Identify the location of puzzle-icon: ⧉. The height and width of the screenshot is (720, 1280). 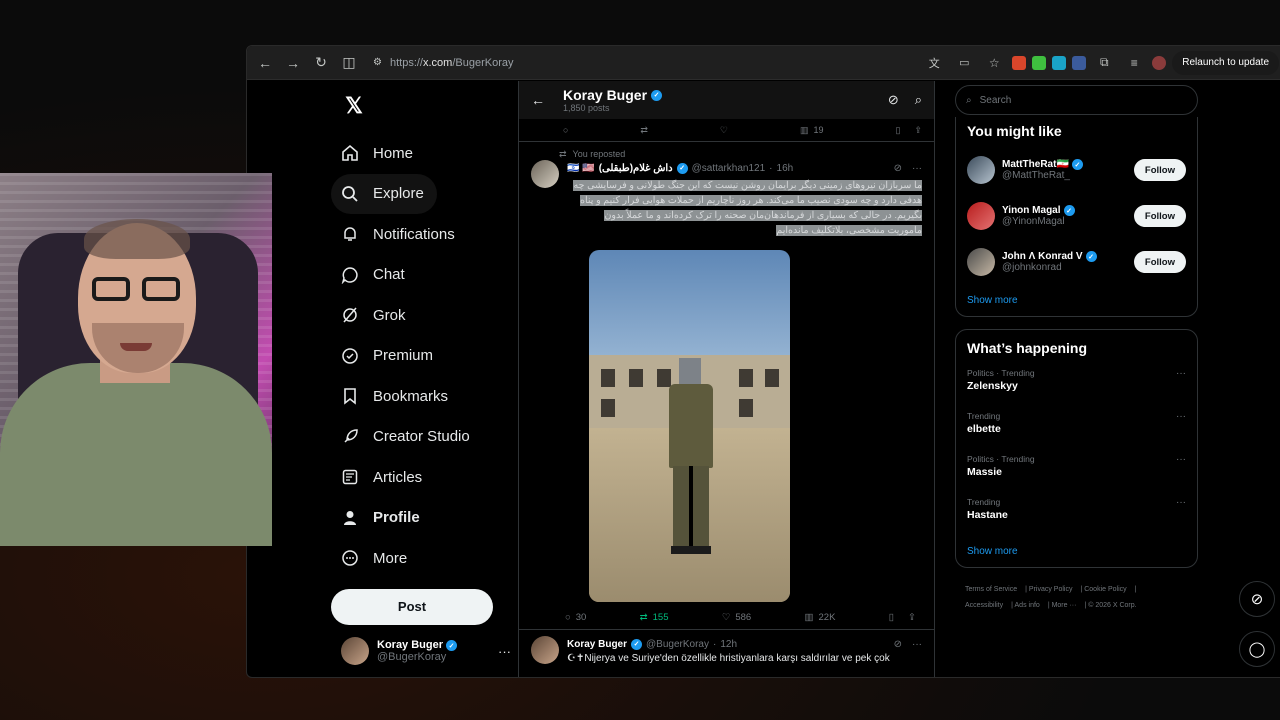
(1104, 63).